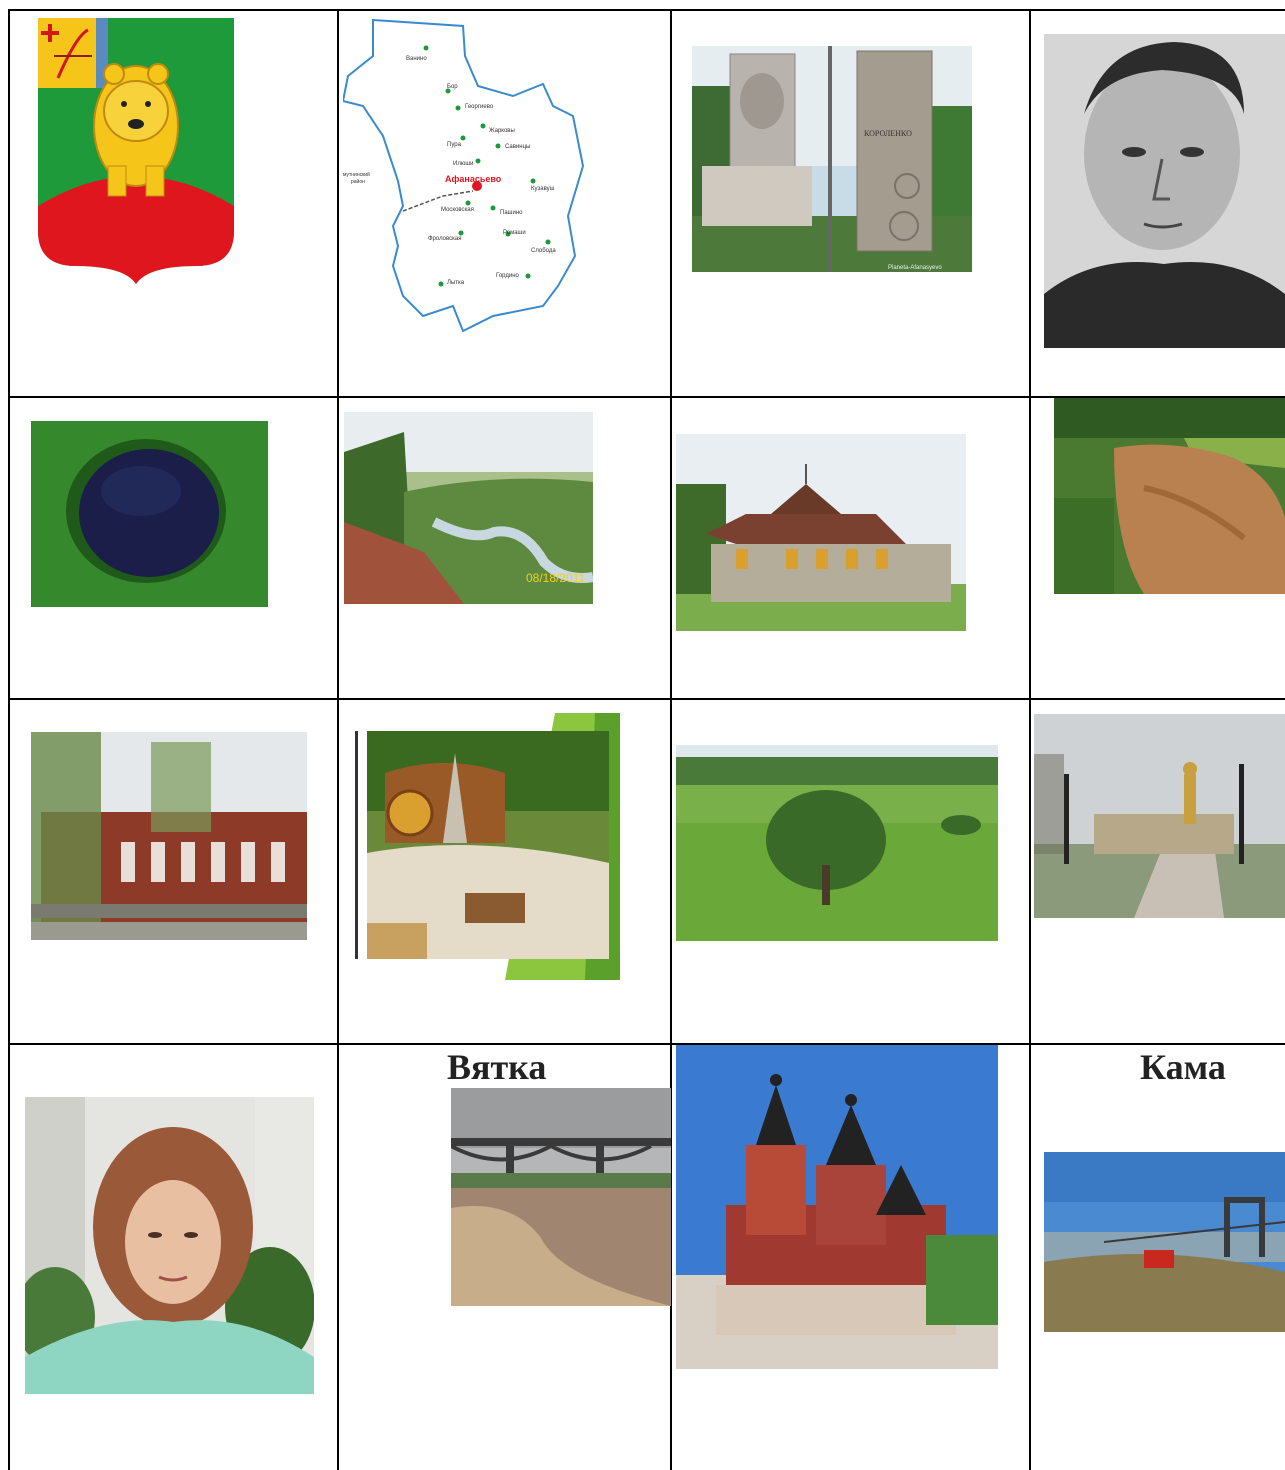 The height and width of the screenshot is (1470, 1285). I want to click on caption-kama: Кама, so click(1183, 1067).